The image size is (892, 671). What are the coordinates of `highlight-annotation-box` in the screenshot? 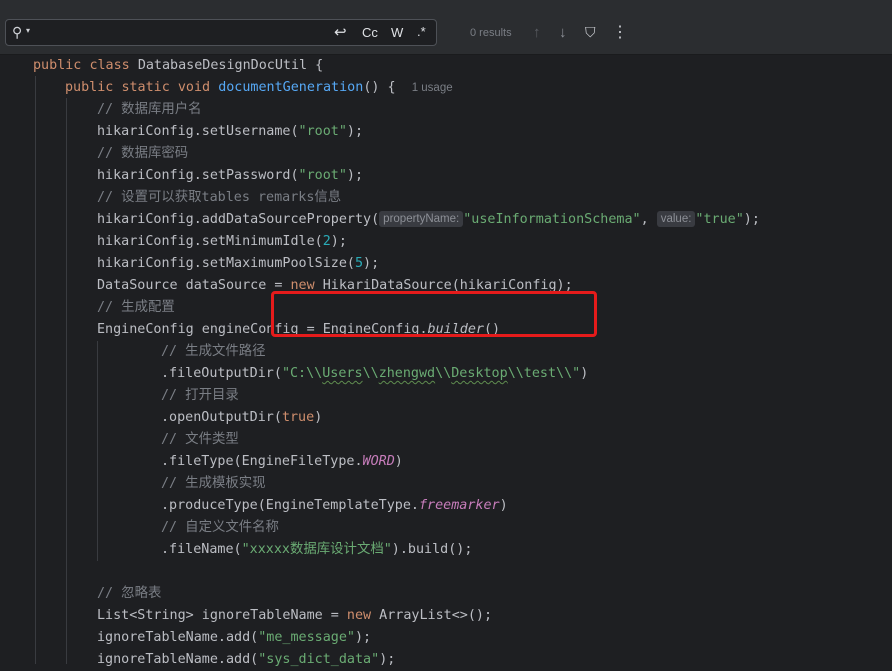 It's located at (434, 314).